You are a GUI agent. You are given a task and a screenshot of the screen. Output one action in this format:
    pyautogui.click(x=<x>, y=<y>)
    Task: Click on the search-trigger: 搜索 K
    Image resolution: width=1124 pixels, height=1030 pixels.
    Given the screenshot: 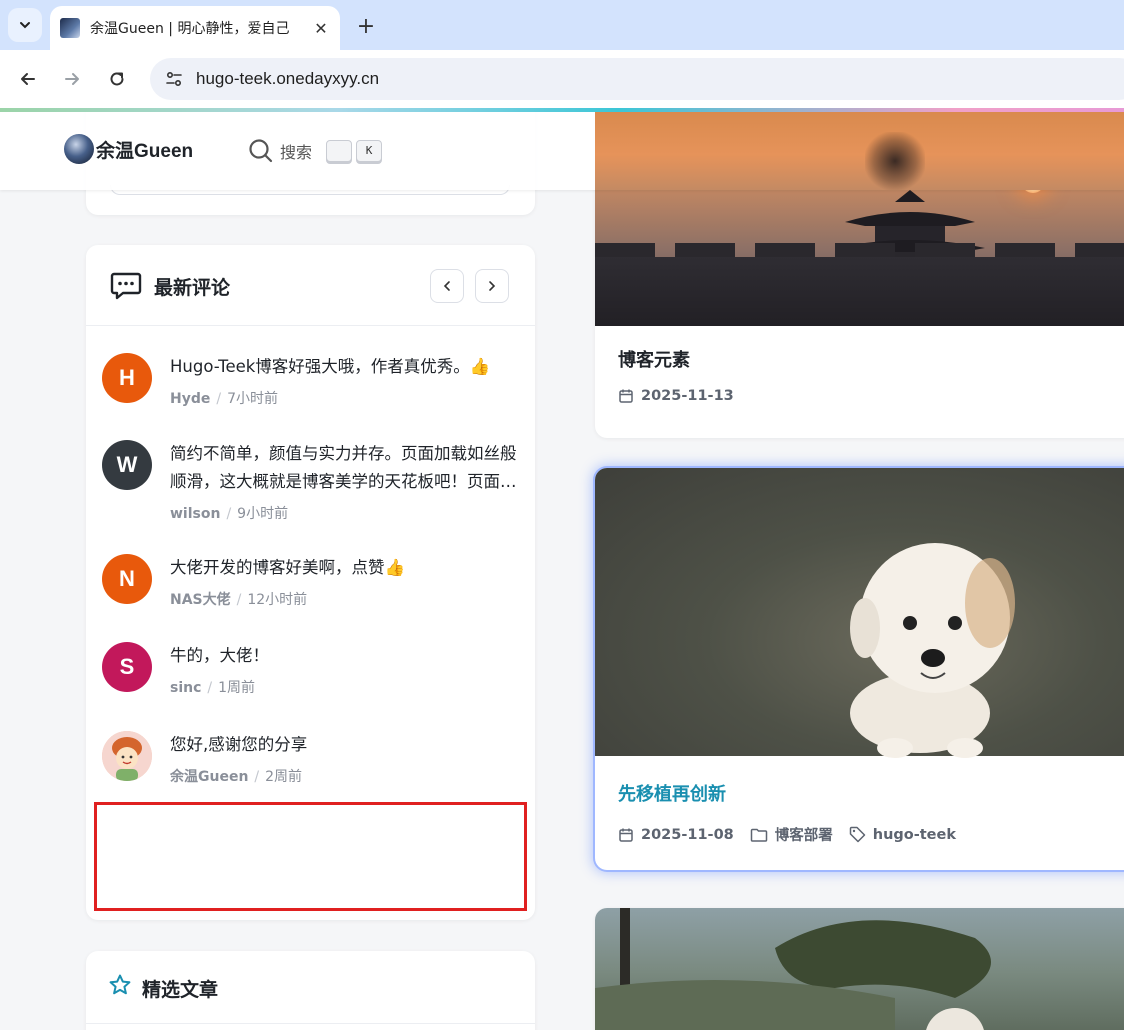 What is the action you would take?
    pyautogui.click(x=315, y=151)
    